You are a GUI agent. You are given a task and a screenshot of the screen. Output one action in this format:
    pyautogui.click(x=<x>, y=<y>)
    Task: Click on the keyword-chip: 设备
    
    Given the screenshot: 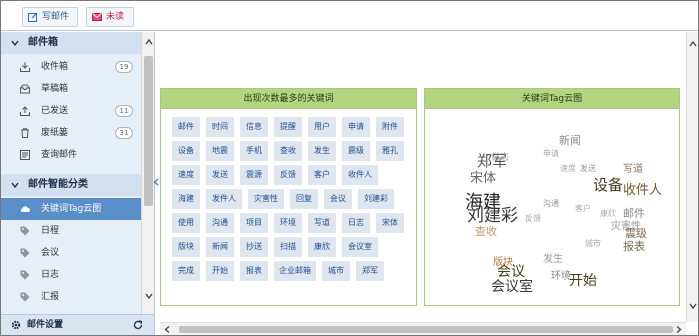 What is the action you would take?
    pyautogui.click(x=186, y=151)
    